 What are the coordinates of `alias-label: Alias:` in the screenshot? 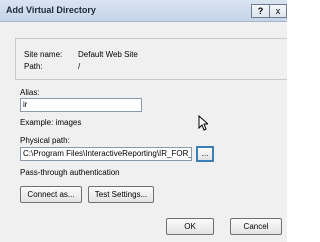 It's located at (30, 92).